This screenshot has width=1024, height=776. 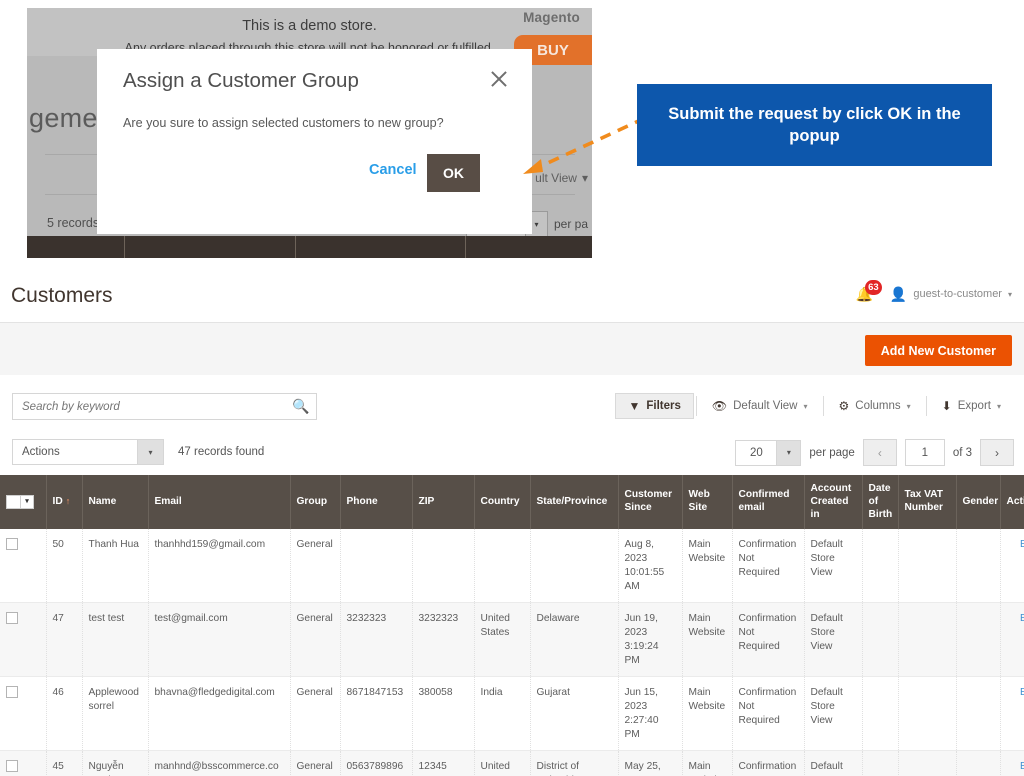 What do you see at coordinates (946, 406) in the screenshot?
I see `download-icon: ⬇` at bounding box center [946, 406].